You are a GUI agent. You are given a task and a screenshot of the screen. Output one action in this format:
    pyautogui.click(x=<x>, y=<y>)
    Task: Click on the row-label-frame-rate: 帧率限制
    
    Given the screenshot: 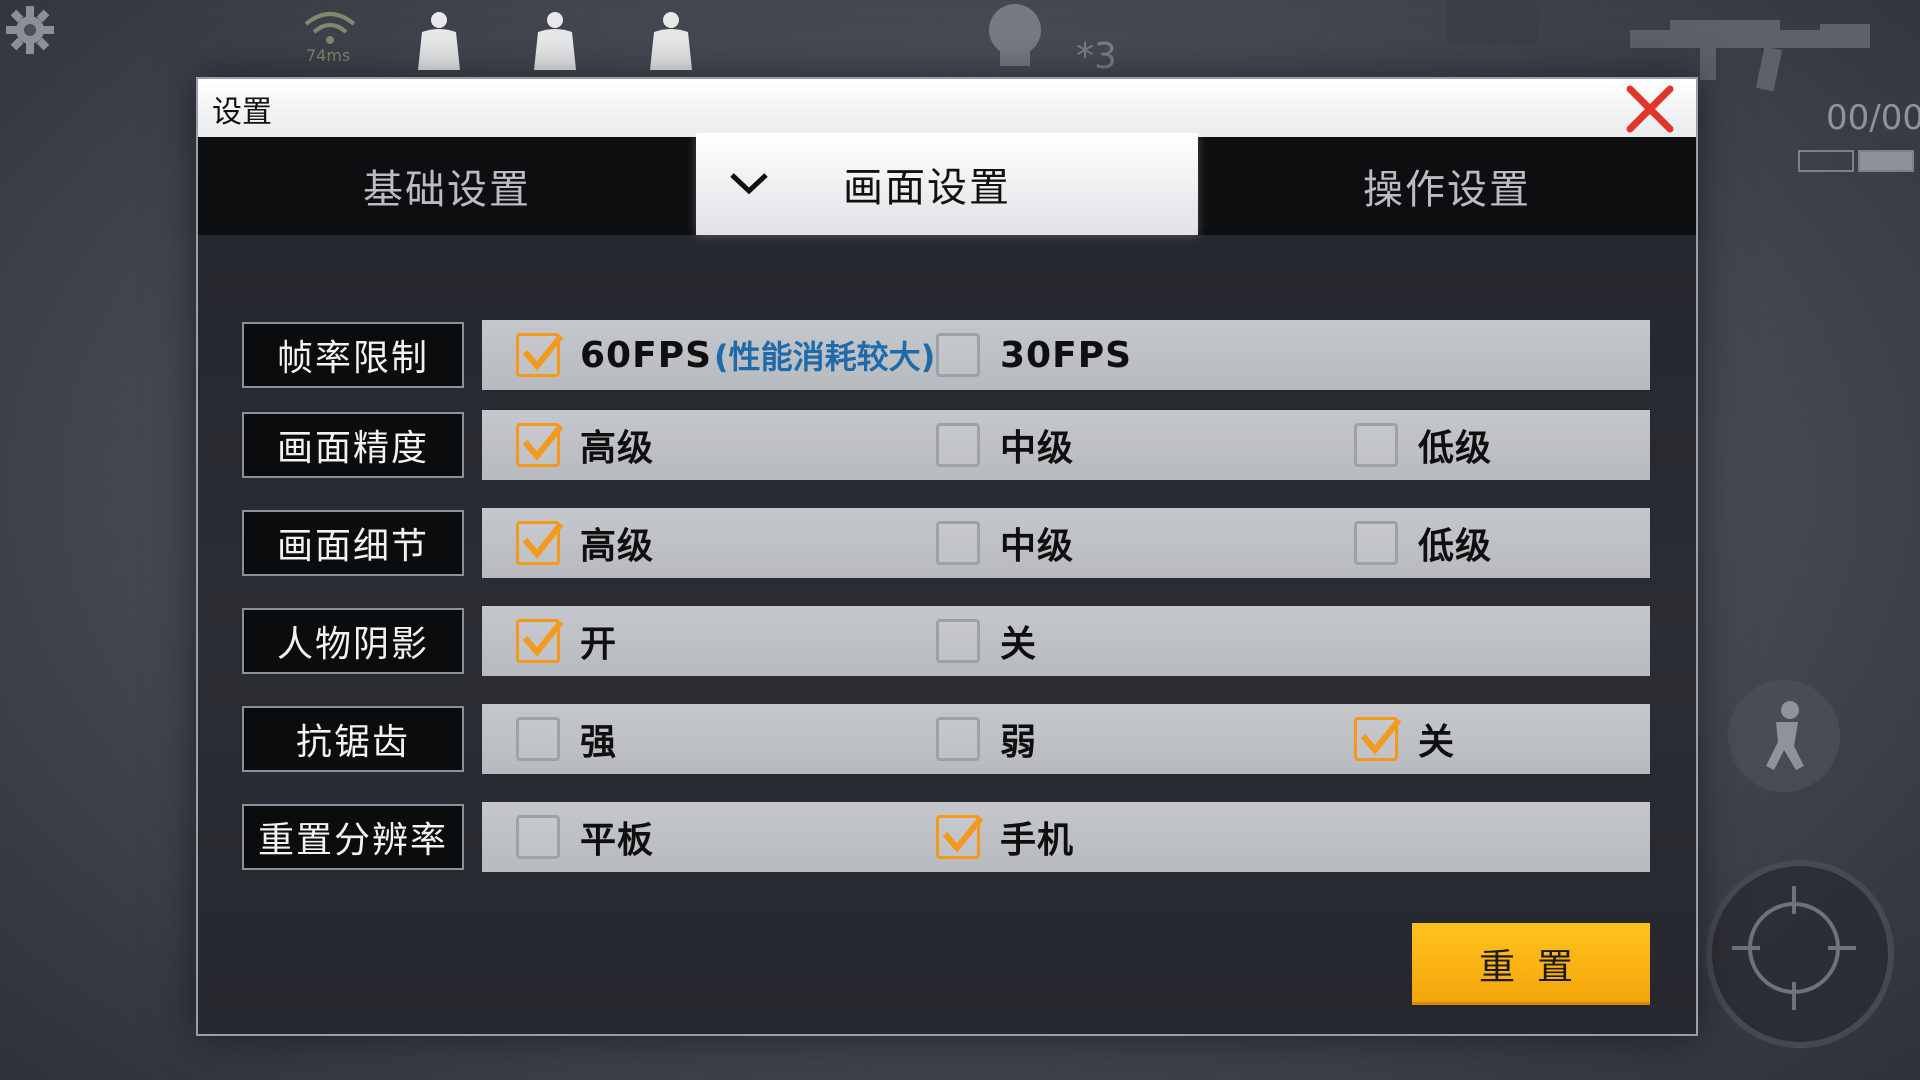 What is the action you would take?
    pyautogui.click(x=353, y=355)
    